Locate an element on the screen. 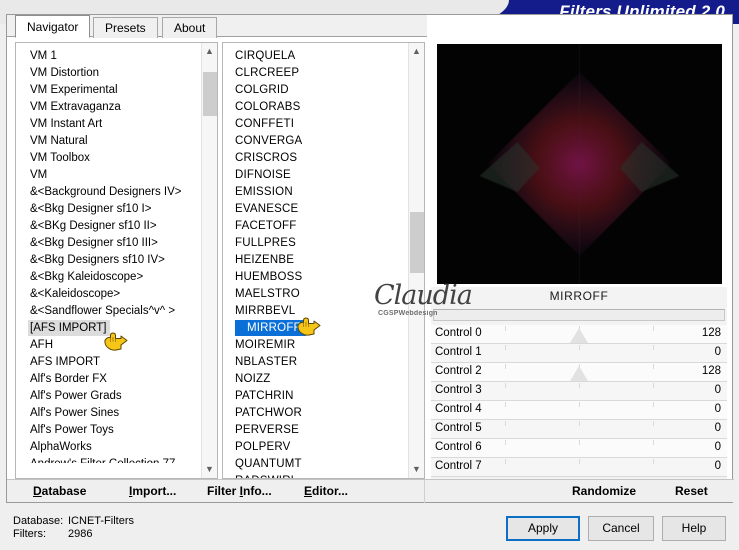 Image resolution: width=739 pixels, height=550 pixels. list-item-label: CONVERGA is located at coordinates (316, 141).